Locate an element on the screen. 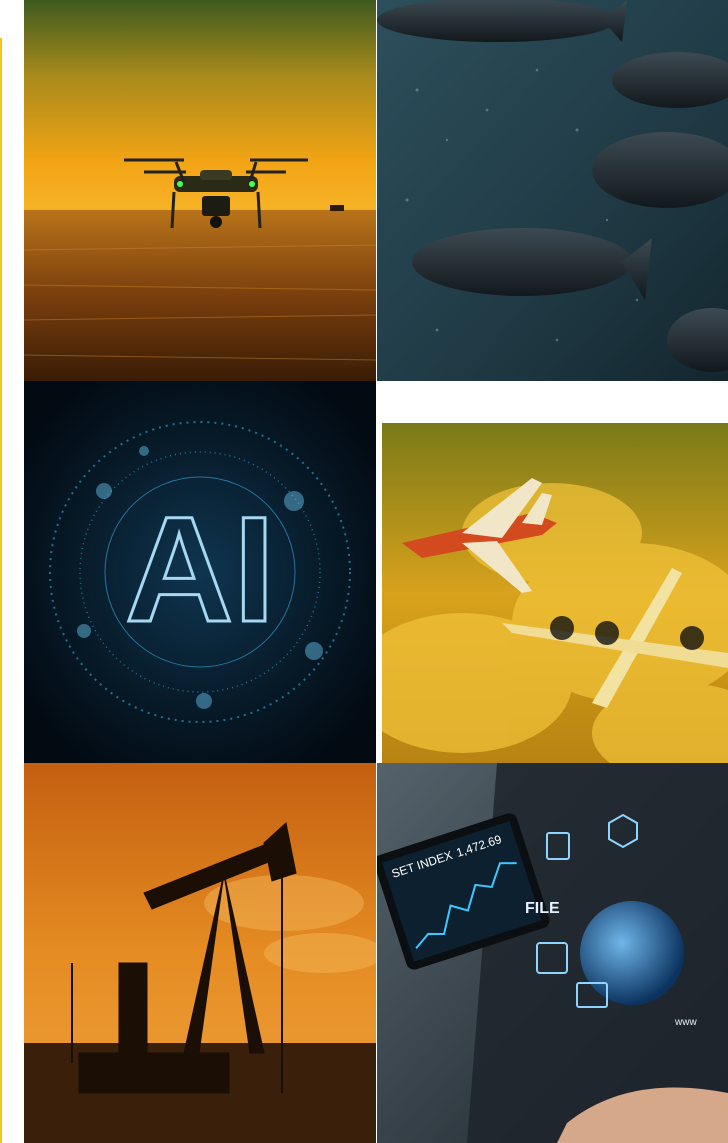  ai-label: AI is located at coordinates (200, 569).